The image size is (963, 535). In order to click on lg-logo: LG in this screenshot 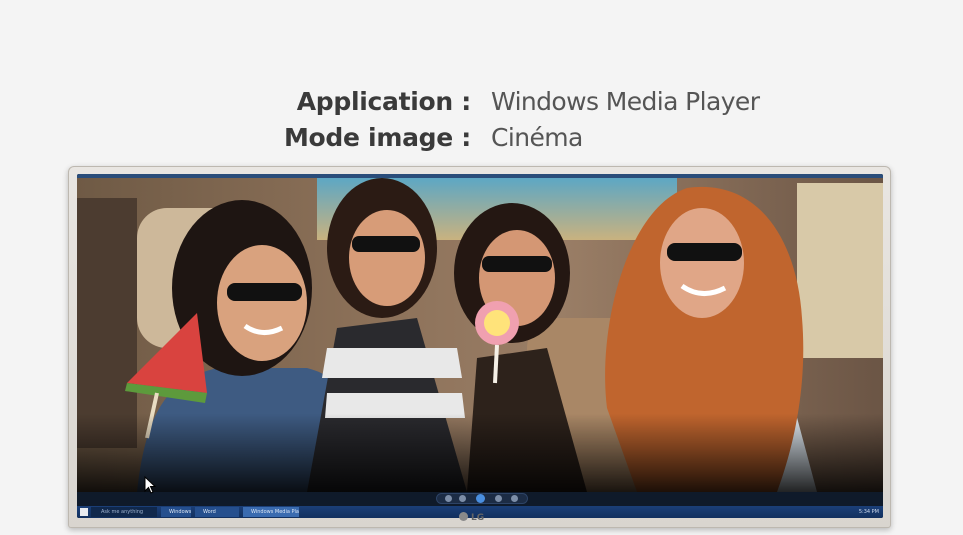, I will do `click(471, 518)`.